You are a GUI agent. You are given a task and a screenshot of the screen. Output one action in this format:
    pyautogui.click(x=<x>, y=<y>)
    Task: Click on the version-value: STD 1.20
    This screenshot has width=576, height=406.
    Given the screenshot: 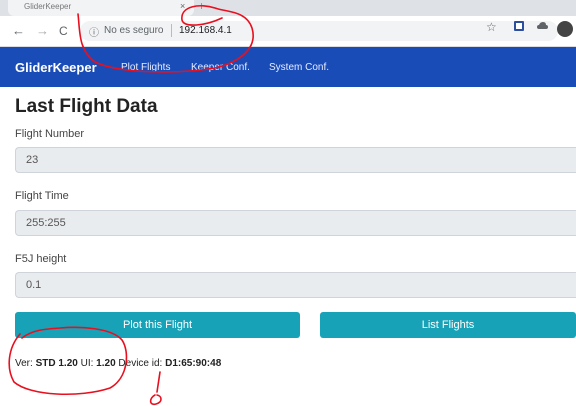 What is the action you would take?
    pyautogui.click(x=56, y=363)
    